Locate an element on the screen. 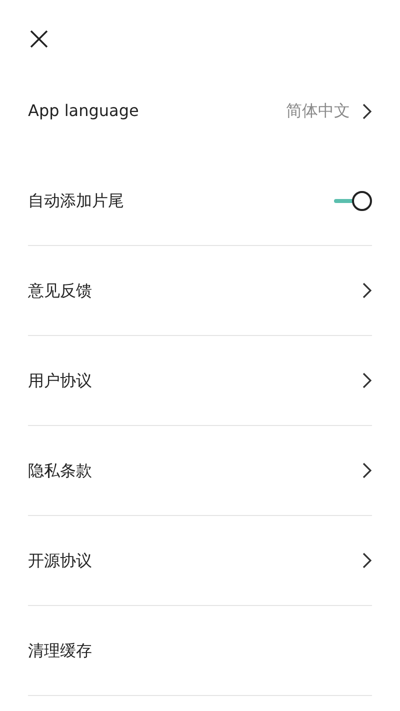  row-label: 隐私条款 is located at coordinates (60, 471).